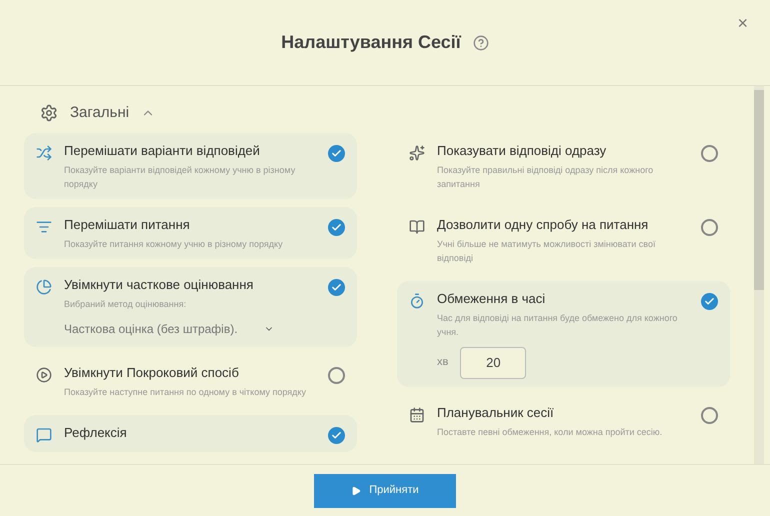  What do you see at coordinates (385, 491) in the screenshot?
I see `accept-button: Прийняти` at bounding box center [385, 491].